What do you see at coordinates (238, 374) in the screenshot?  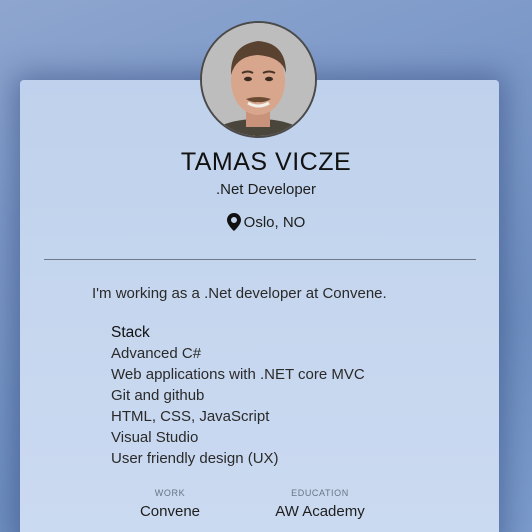 I see `list-item: Web applications with .NET core MVC` at bounding box center [238, 374].